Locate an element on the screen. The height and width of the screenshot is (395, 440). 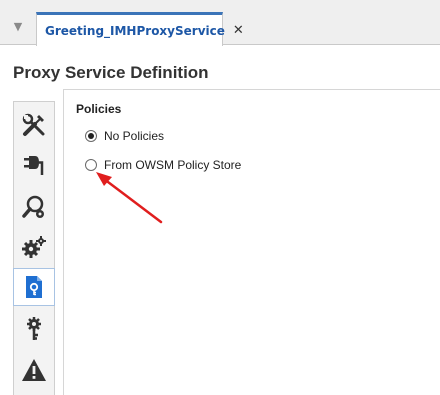
key-gear-icon is located at coordinates (34, 328).